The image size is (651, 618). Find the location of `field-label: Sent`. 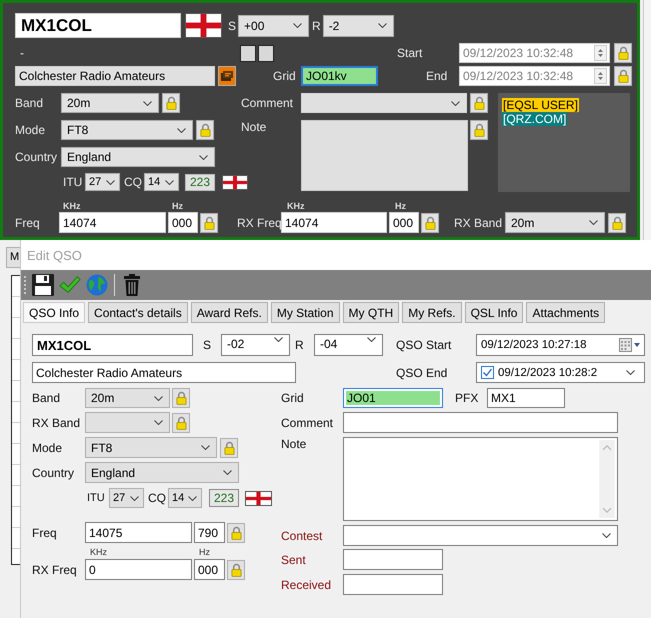

field-label: Sent is located at coordinates (294, 559).